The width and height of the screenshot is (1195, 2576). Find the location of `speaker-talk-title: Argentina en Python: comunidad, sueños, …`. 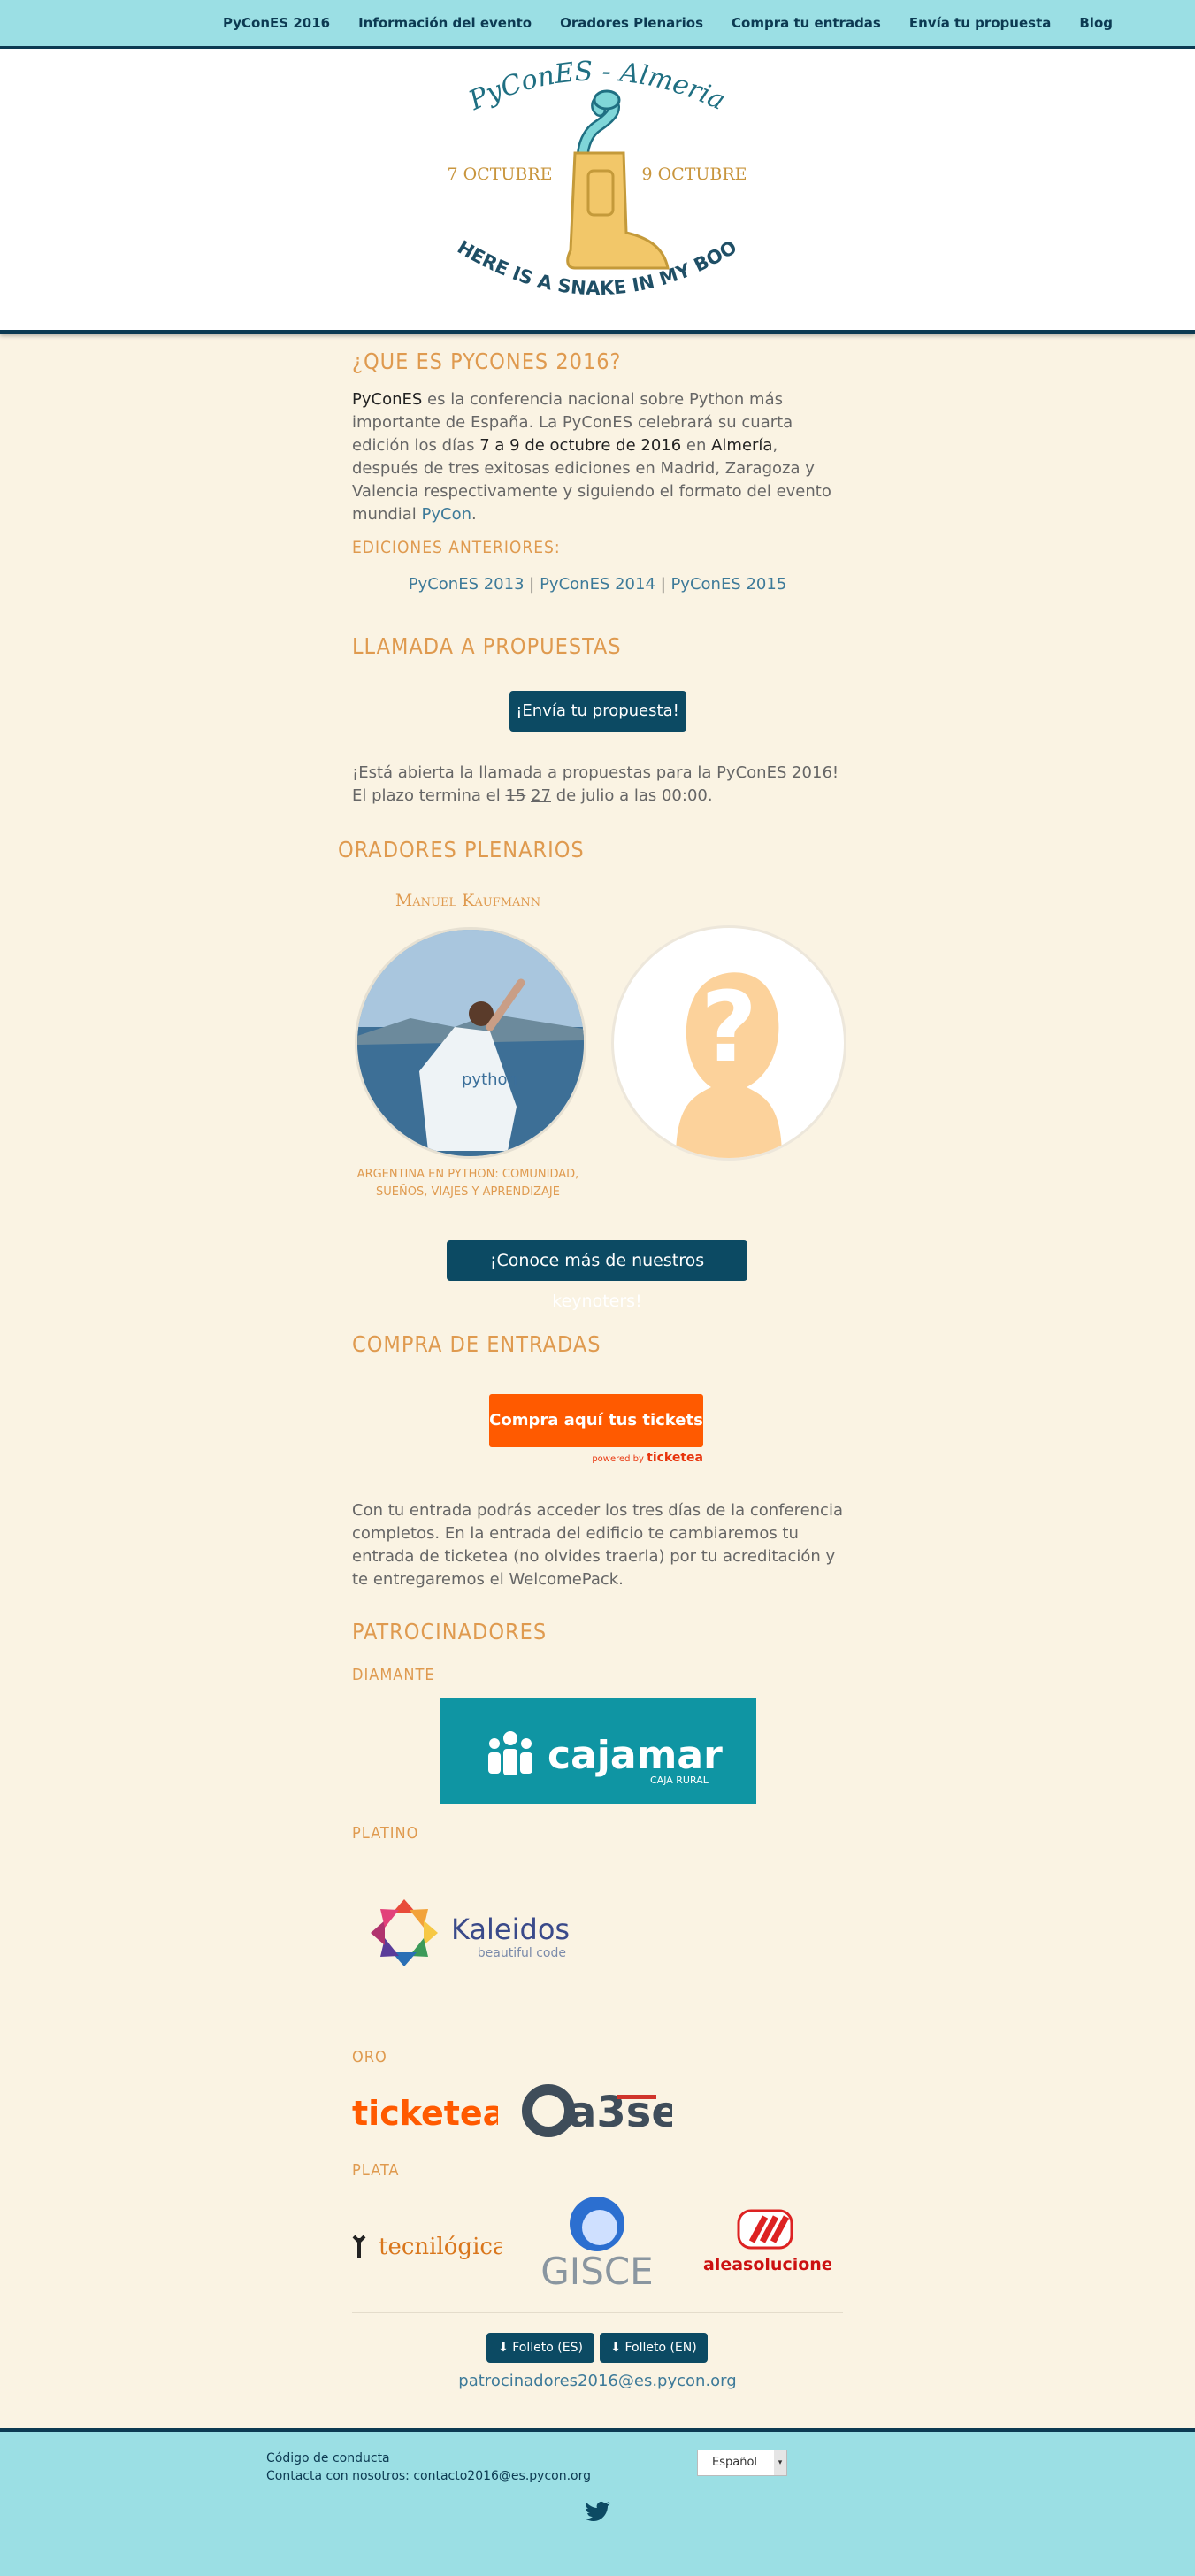

speaker-talk-title: Argentina en Python: comunidad, sueños, … is located at coordinates (467, 1183).